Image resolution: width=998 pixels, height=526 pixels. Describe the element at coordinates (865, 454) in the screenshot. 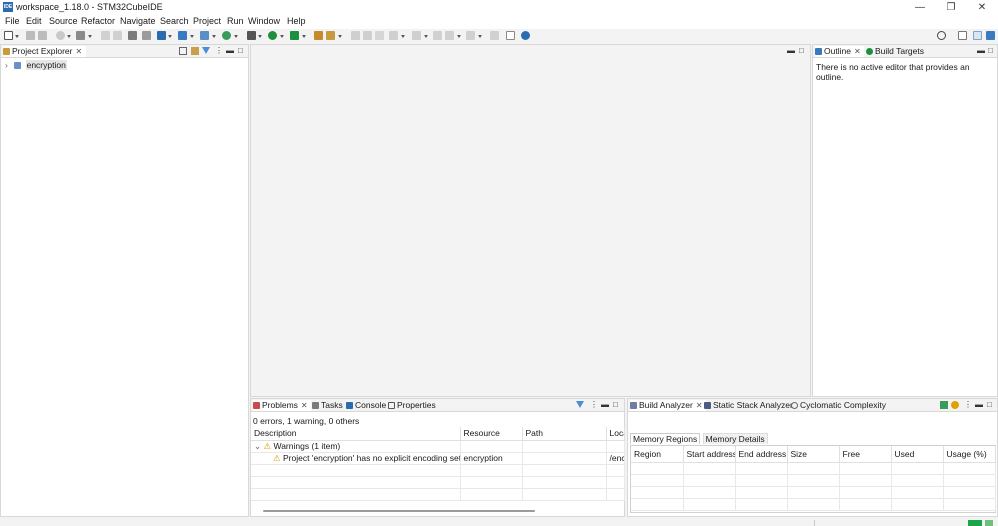

I see `column-free: Free` at that location.